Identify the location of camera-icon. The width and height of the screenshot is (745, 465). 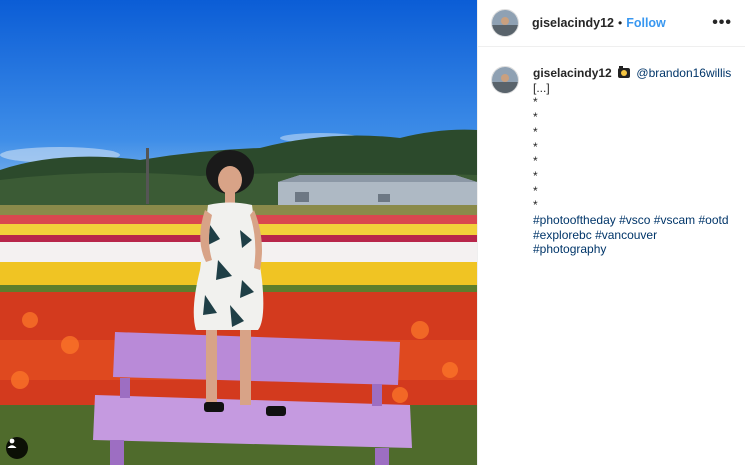
(624, 72).